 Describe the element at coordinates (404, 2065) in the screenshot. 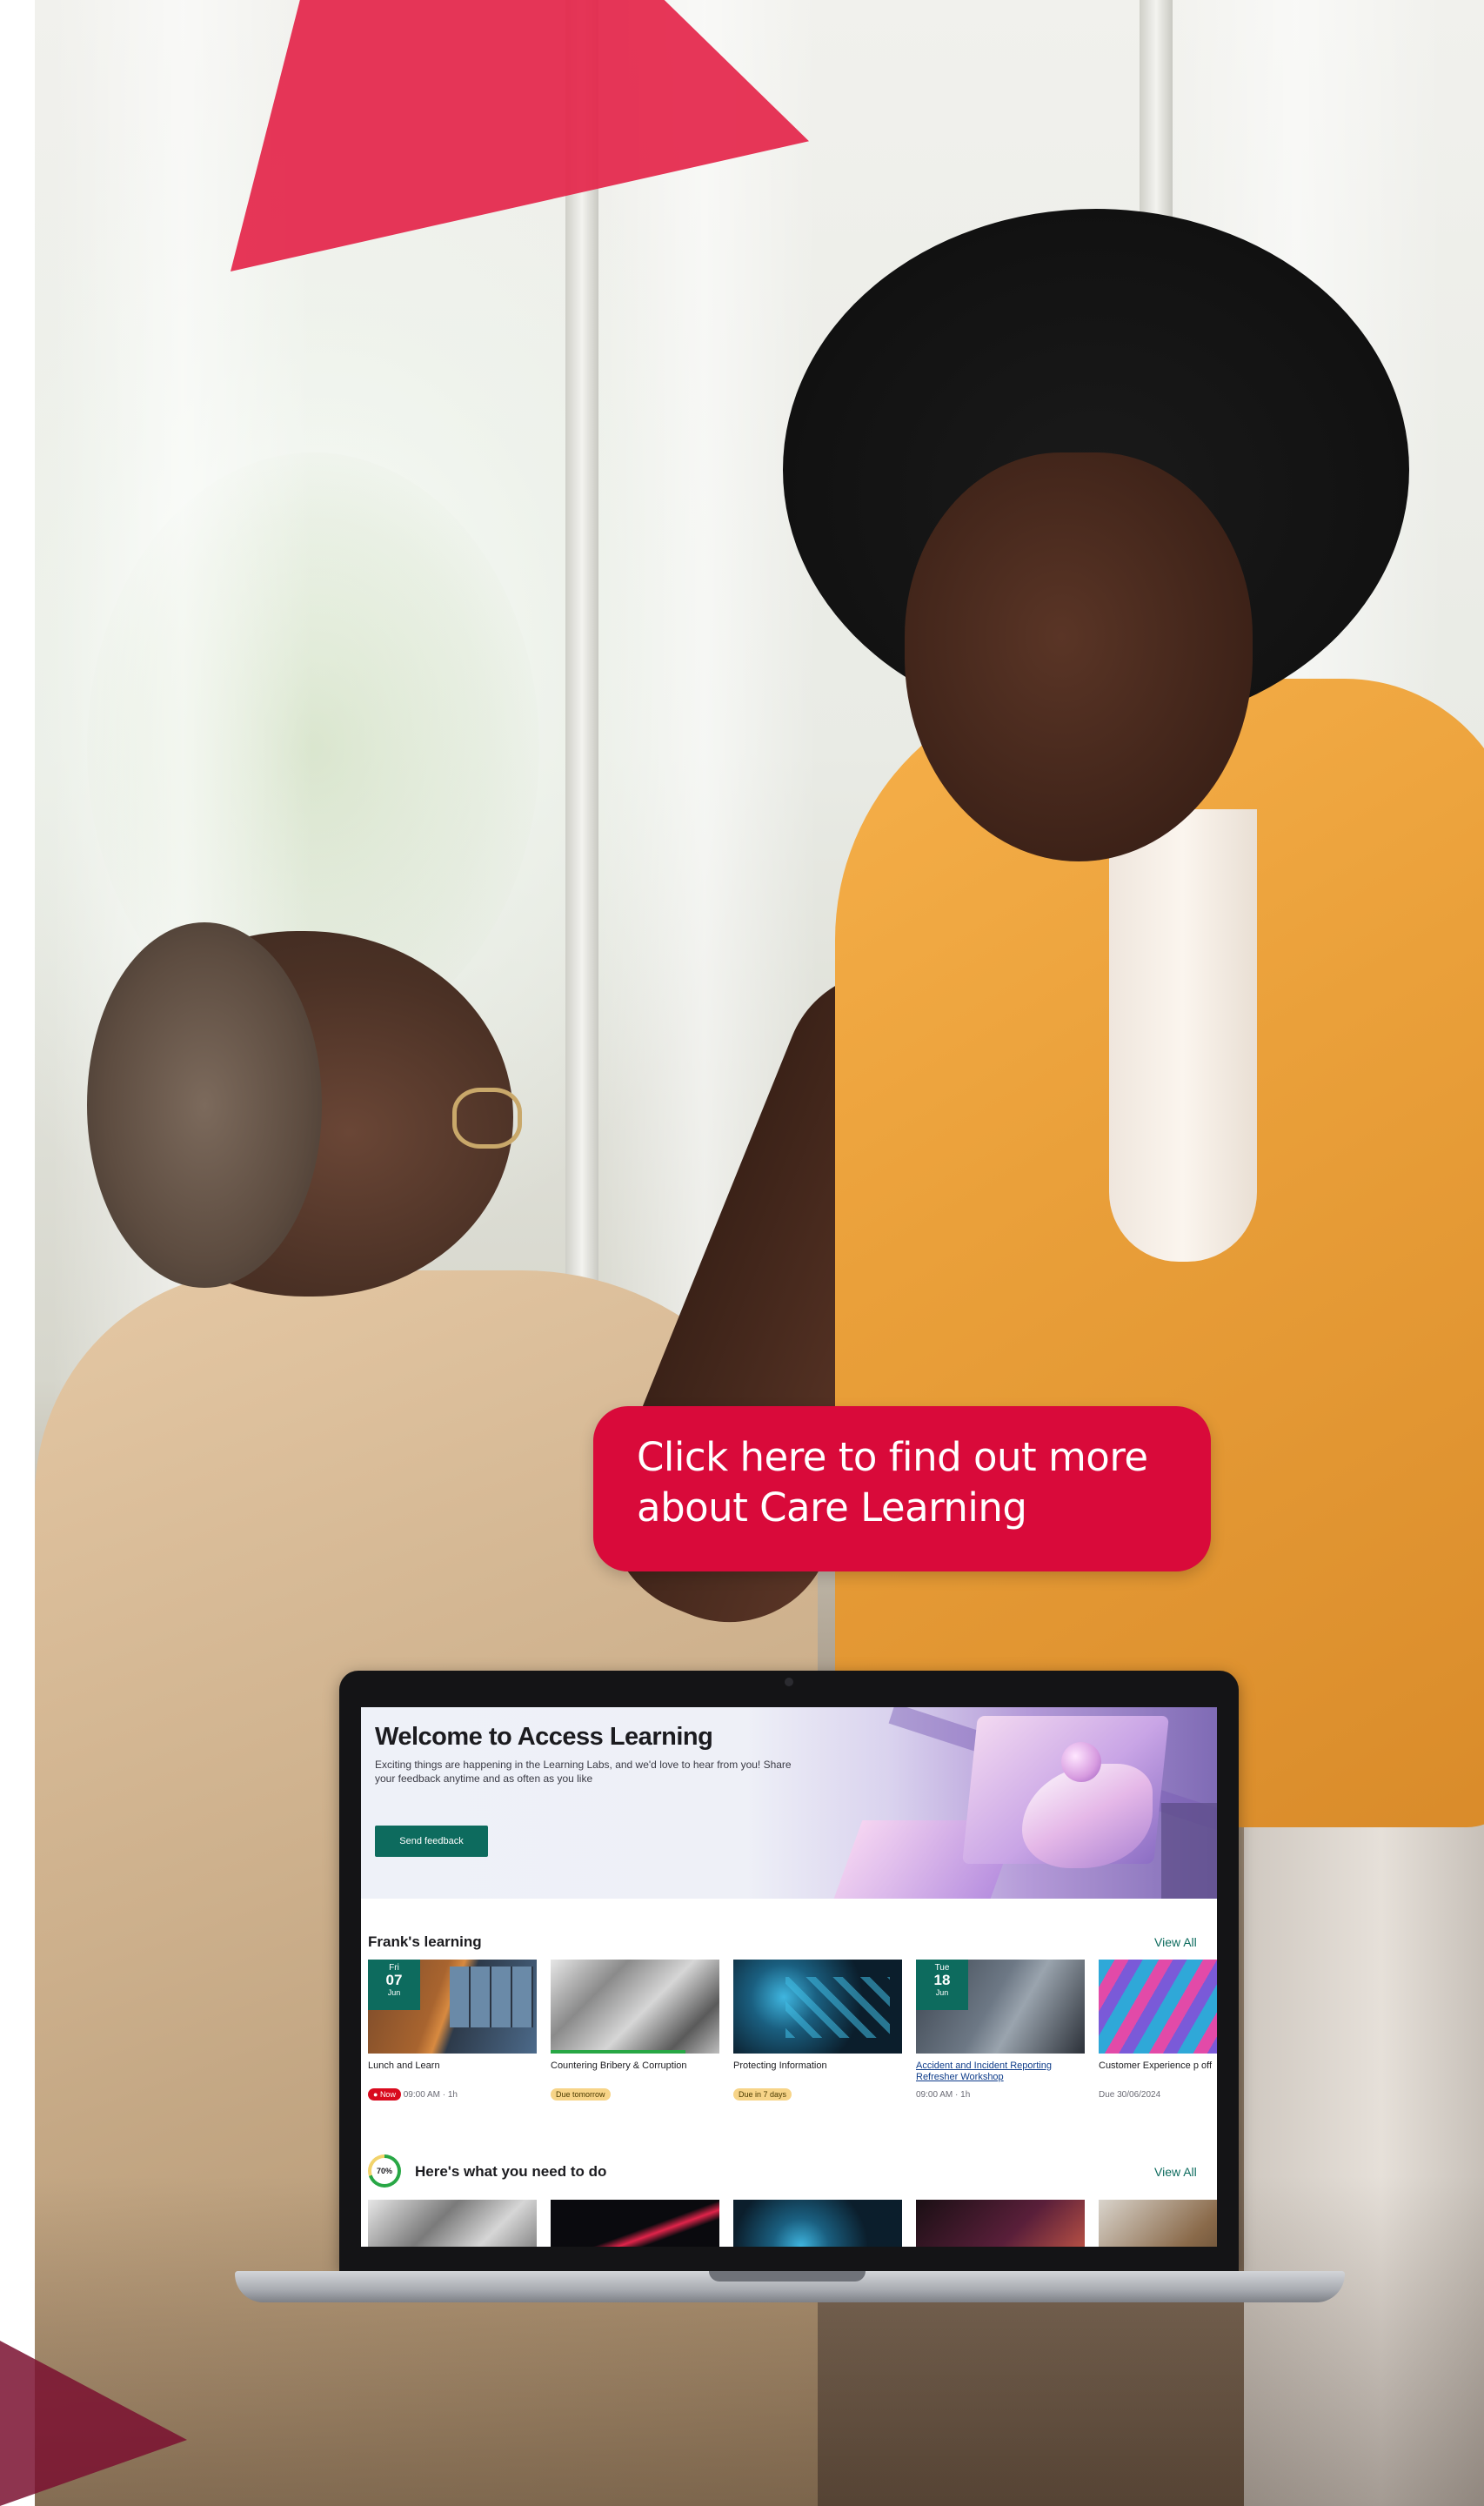

I see `card-title: Lunch and Learn` at that location.